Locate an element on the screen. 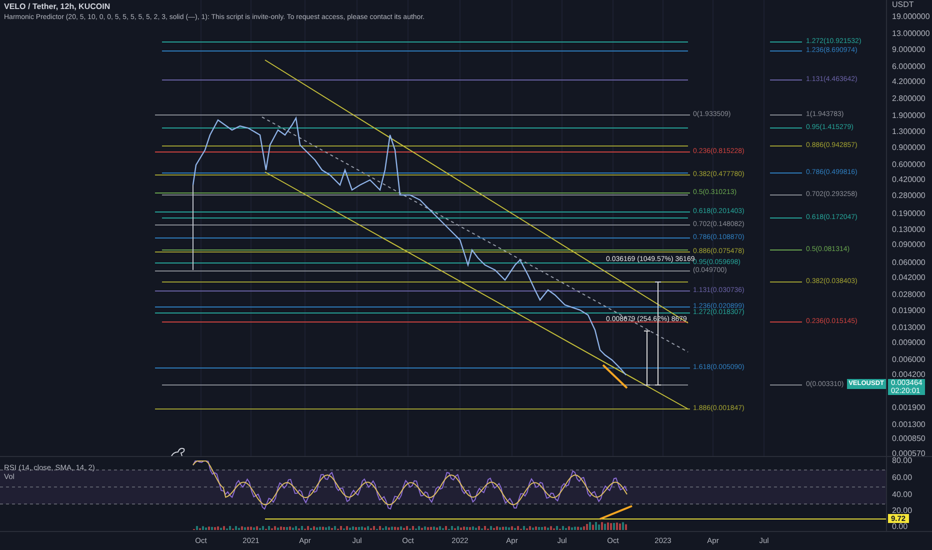  axis-tick: 0.00 is located at coordinates (900, 527).